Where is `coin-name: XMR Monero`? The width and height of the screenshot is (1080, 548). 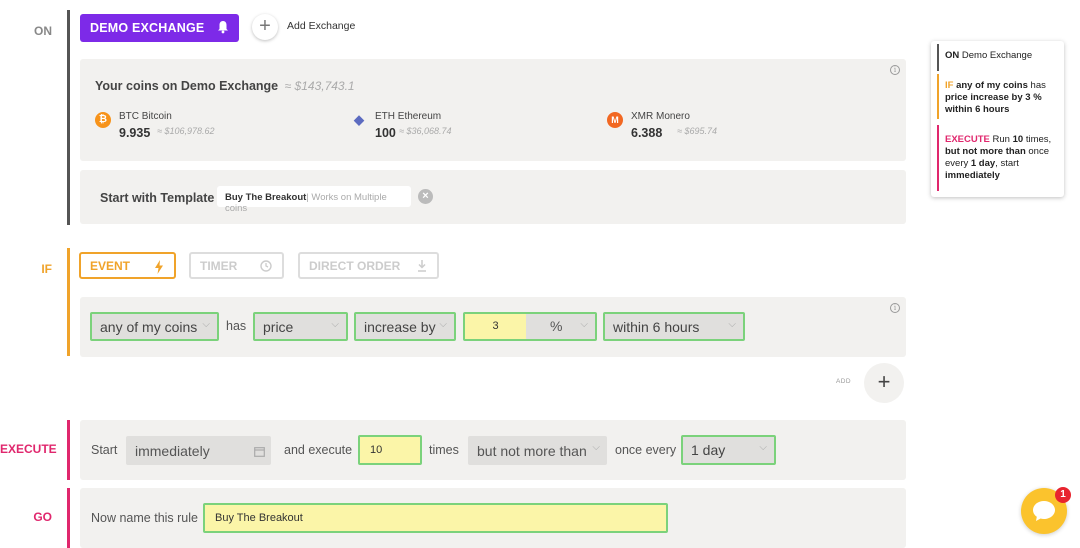
coin-name: XMR Monero is located at coordinates (660, 116).